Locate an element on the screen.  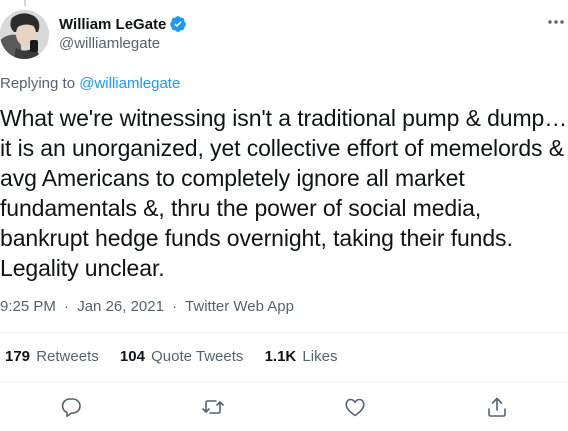
replying-to-line: Replying to @williamlegate is located at coordinates (90, 83).